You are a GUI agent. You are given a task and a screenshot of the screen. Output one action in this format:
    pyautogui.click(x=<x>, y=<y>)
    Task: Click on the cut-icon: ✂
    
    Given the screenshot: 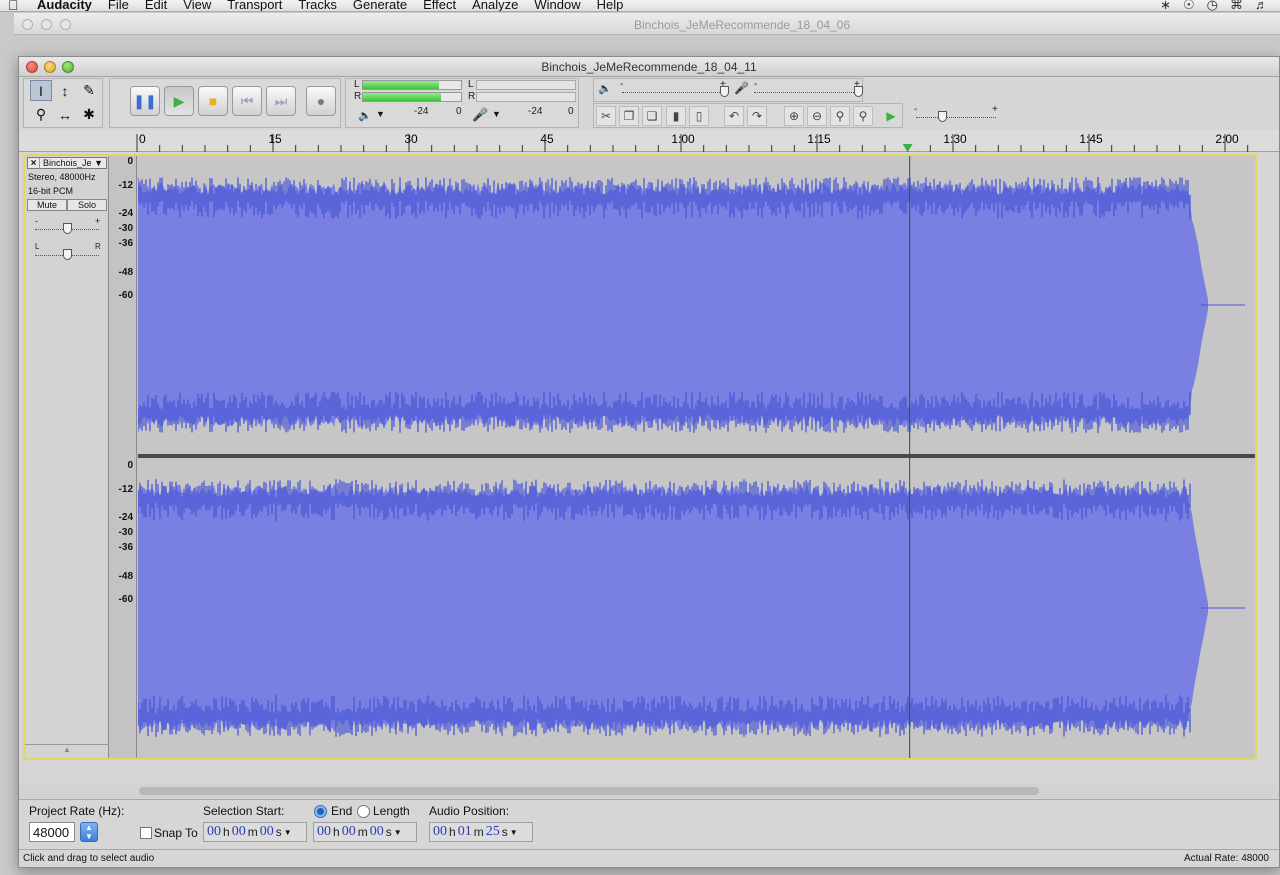 What is the action you would take?
    pyautogui.click(x=606, y=116)
    